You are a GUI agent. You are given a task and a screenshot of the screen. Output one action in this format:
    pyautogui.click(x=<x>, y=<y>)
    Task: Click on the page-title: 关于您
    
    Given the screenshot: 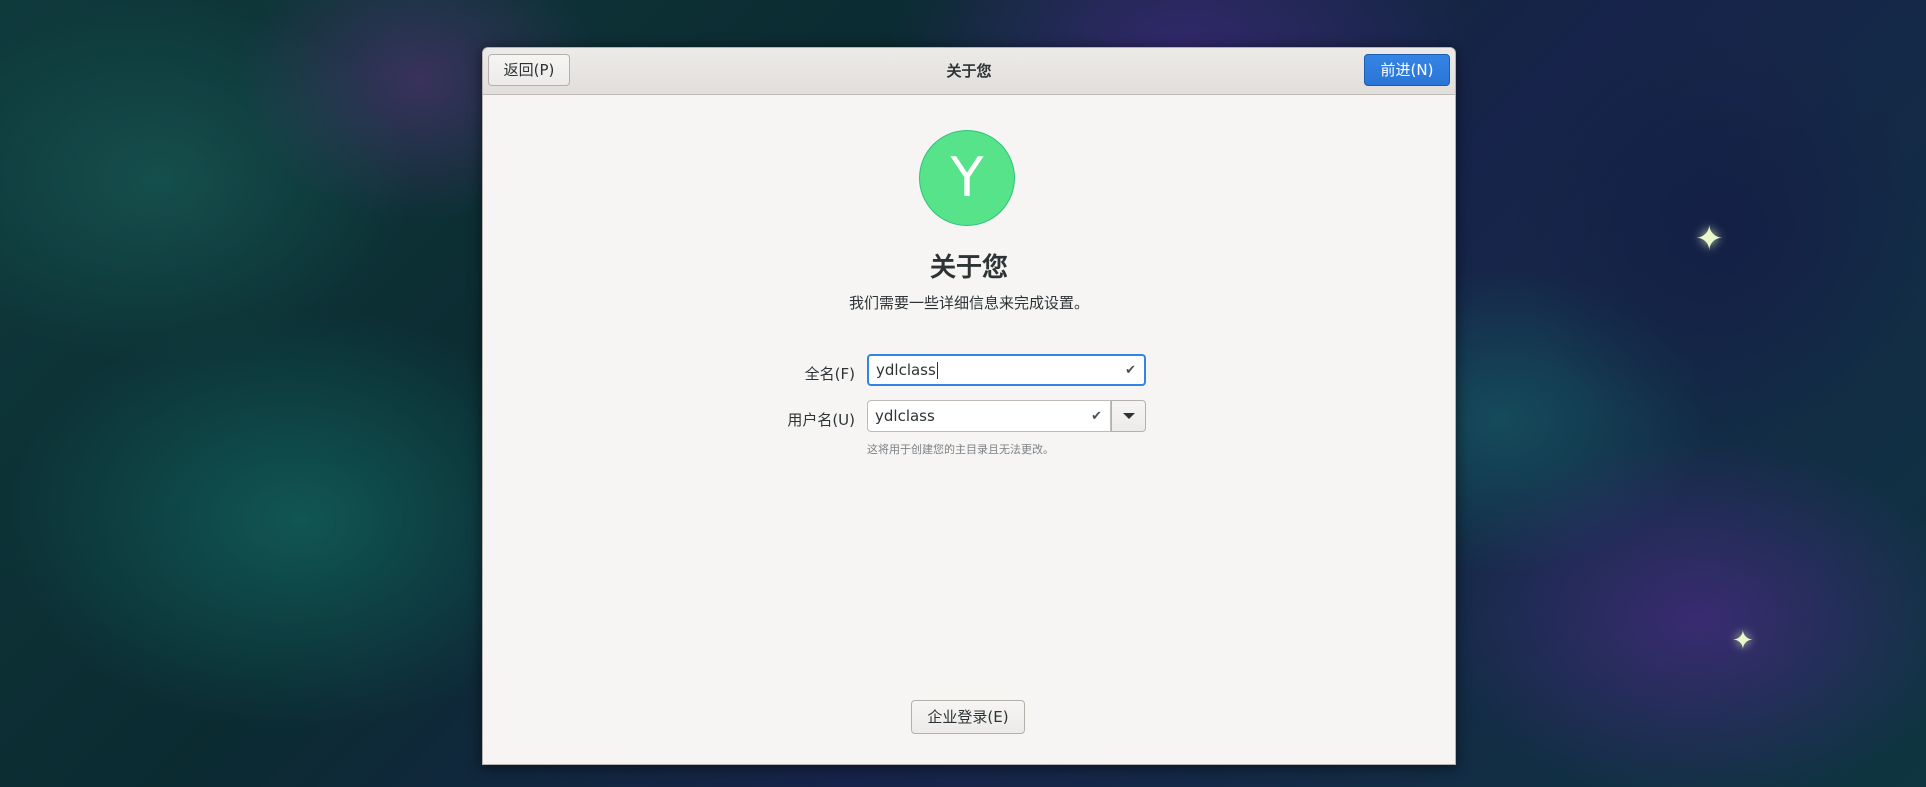 What is the action you would take?
    pyautogui.click(x=968, y=268)
    